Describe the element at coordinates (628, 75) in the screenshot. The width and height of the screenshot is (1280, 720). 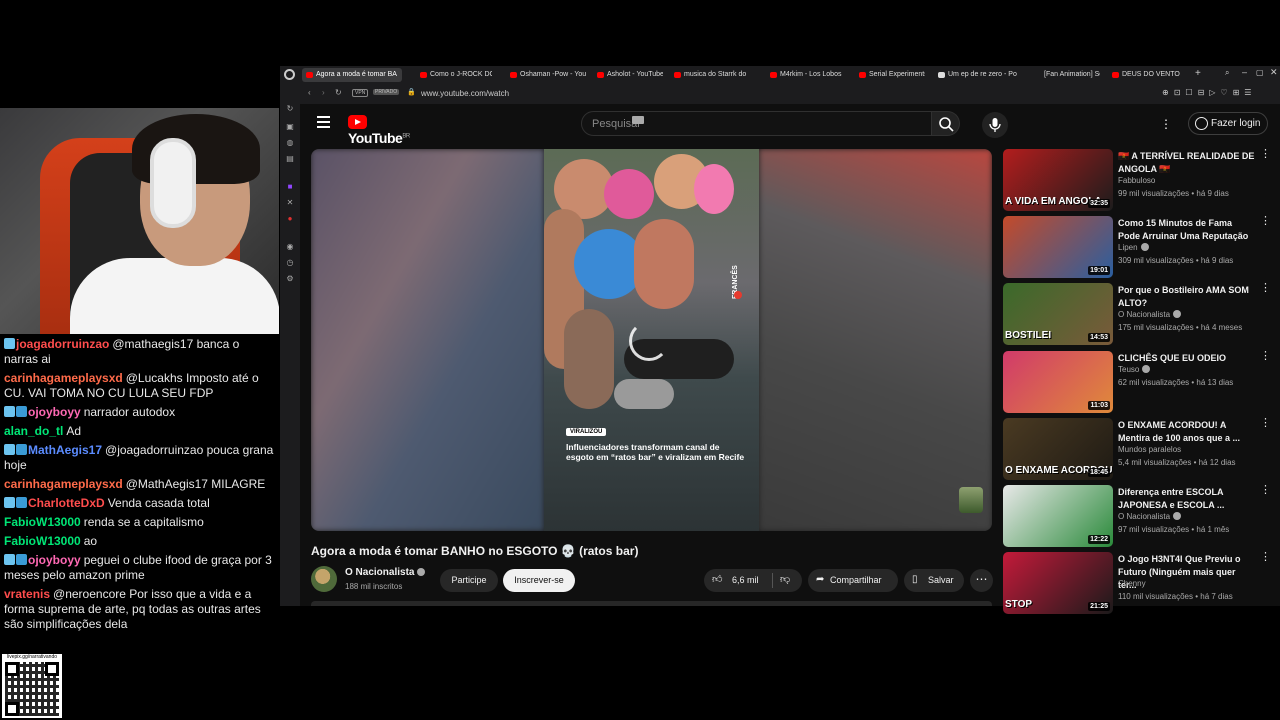
I see `browser-tab: Asholot - YouTube` at that location.